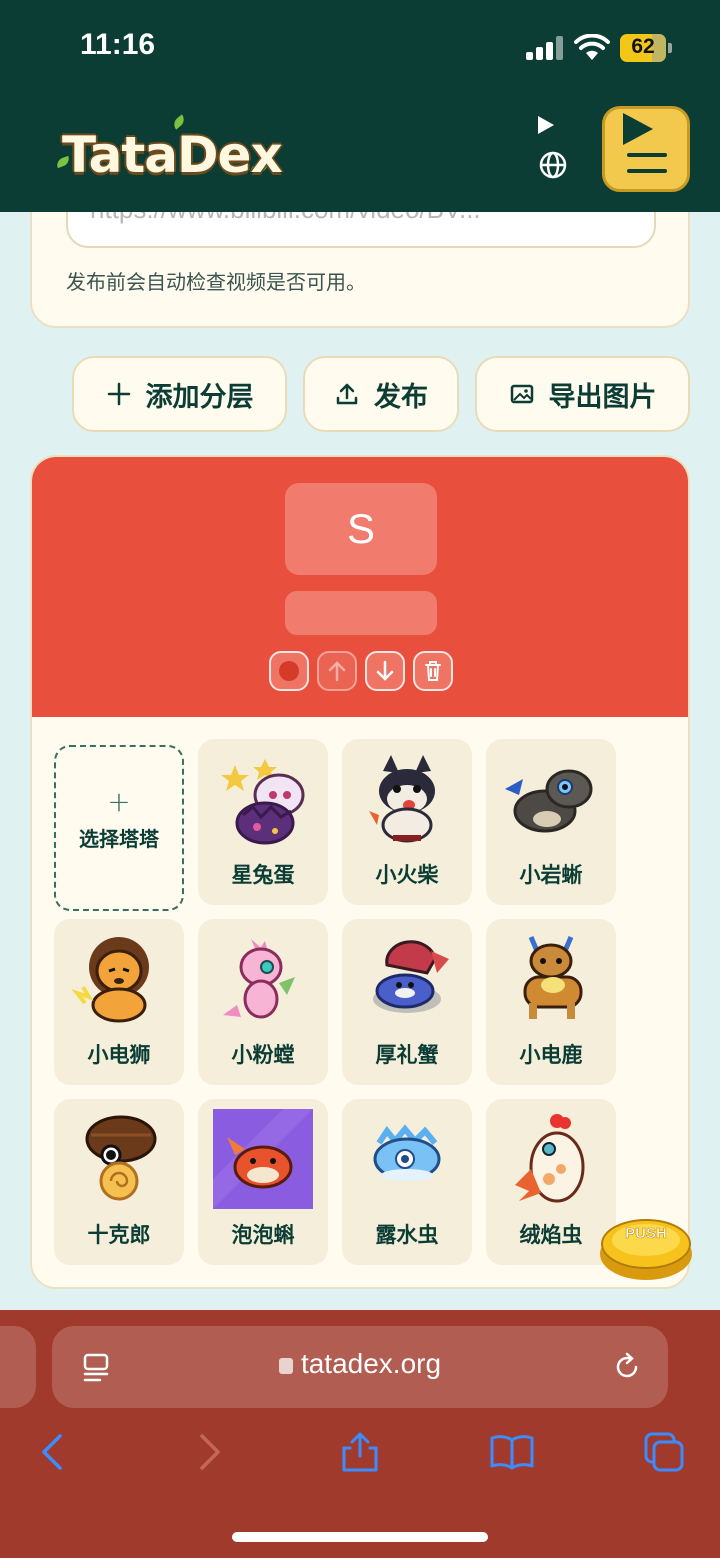  I want to click on battery-icon: 62, so click(646, 48).